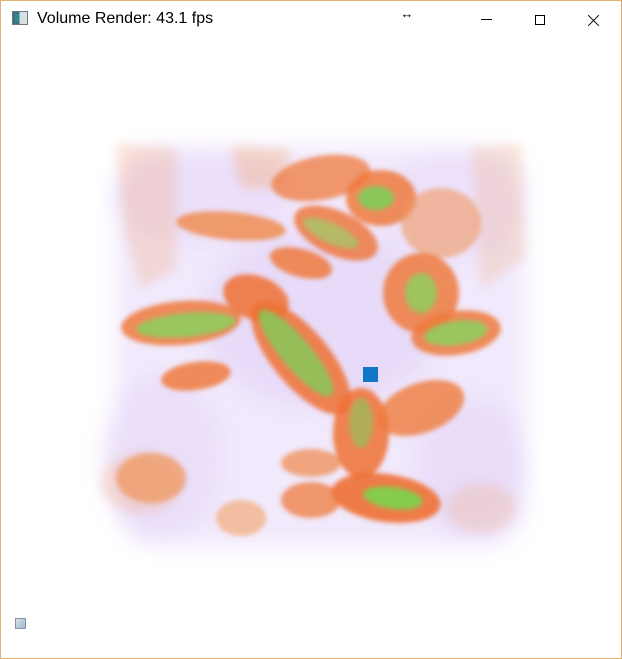 This screenshot has height=659, width=622. Describe the element at coordinates (20, 18) in the screenshot. I see `app-window-icon` at that location.